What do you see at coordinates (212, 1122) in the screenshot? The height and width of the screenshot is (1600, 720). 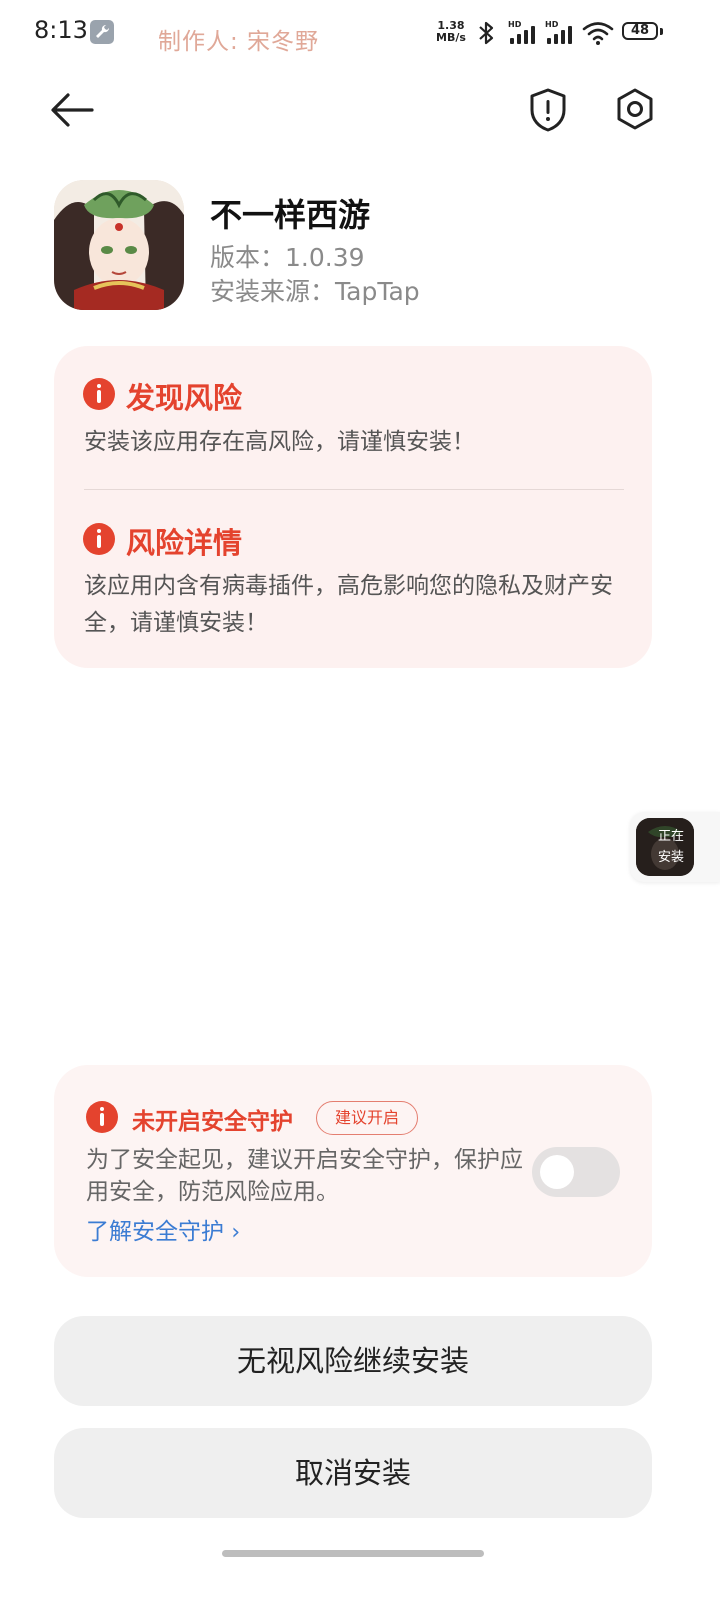 I see `protection-title: 未开启安全守护` at bounding box center [212, 1122].